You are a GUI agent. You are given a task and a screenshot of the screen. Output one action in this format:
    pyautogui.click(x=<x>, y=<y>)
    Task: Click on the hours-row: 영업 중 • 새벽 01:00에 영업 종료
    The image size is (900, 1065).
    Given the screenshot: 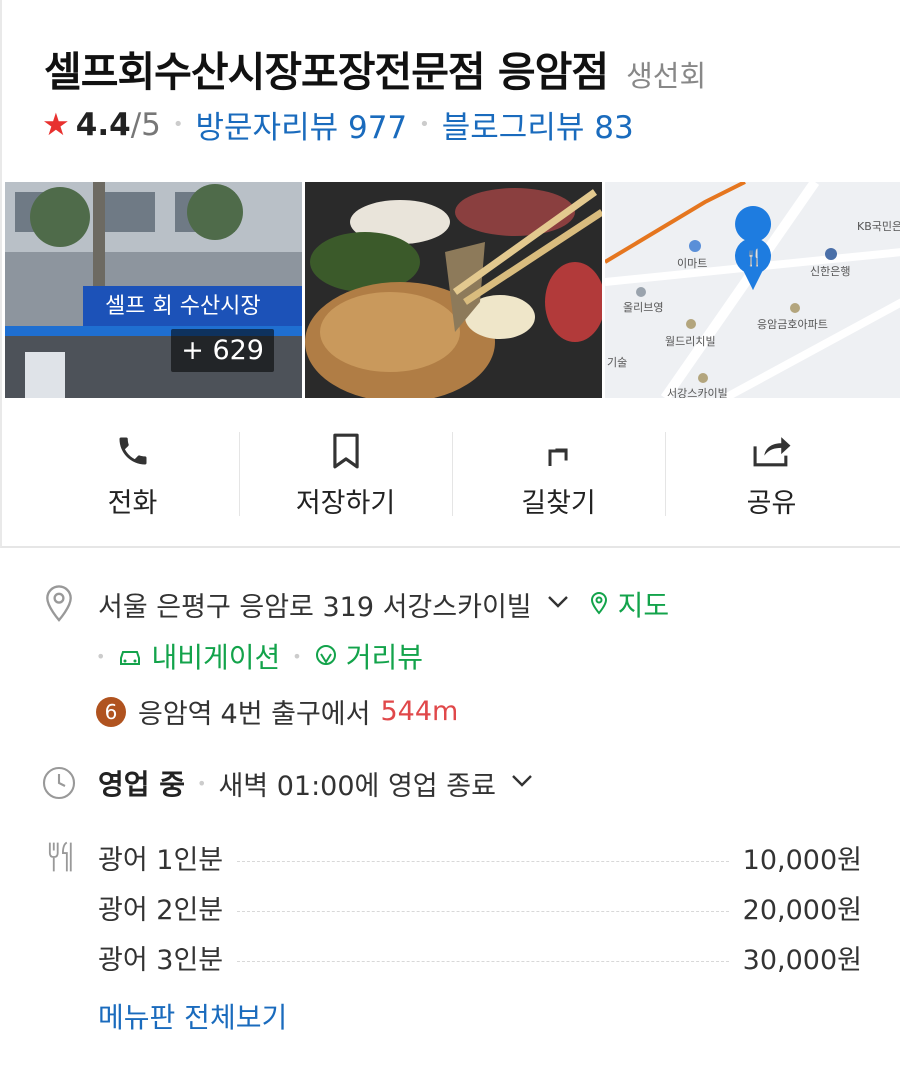 What is the action you would take?
    pyautogui.click(x=287, y=783)
    